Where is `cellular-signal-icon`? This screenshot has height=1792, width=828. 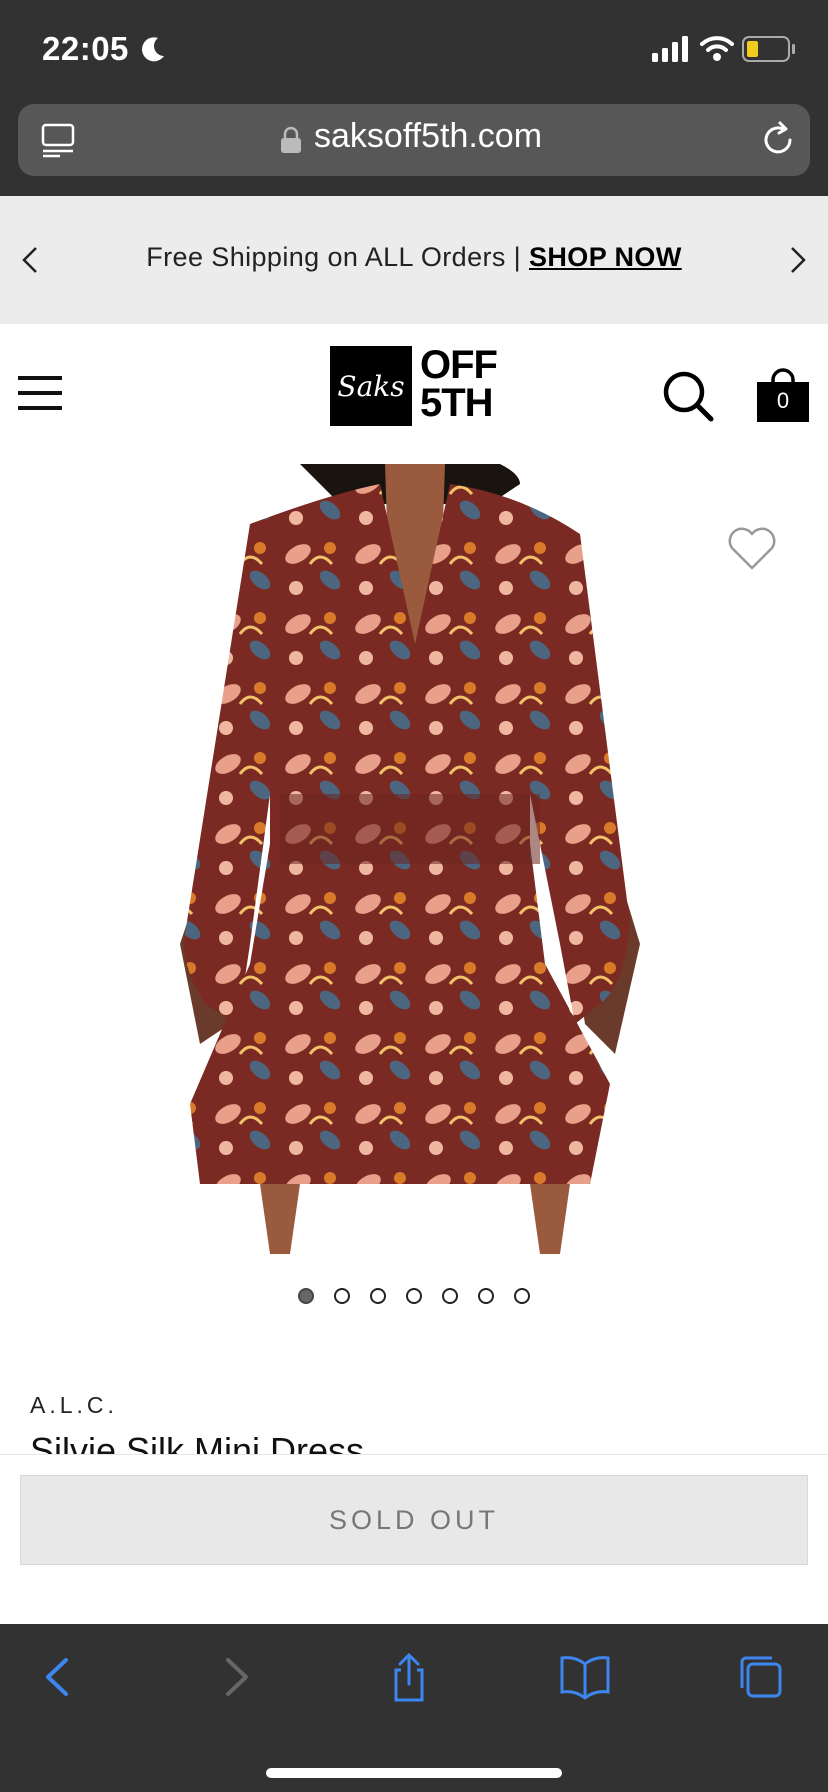
cellular-signal-icon is located at coordinates (670, 49).